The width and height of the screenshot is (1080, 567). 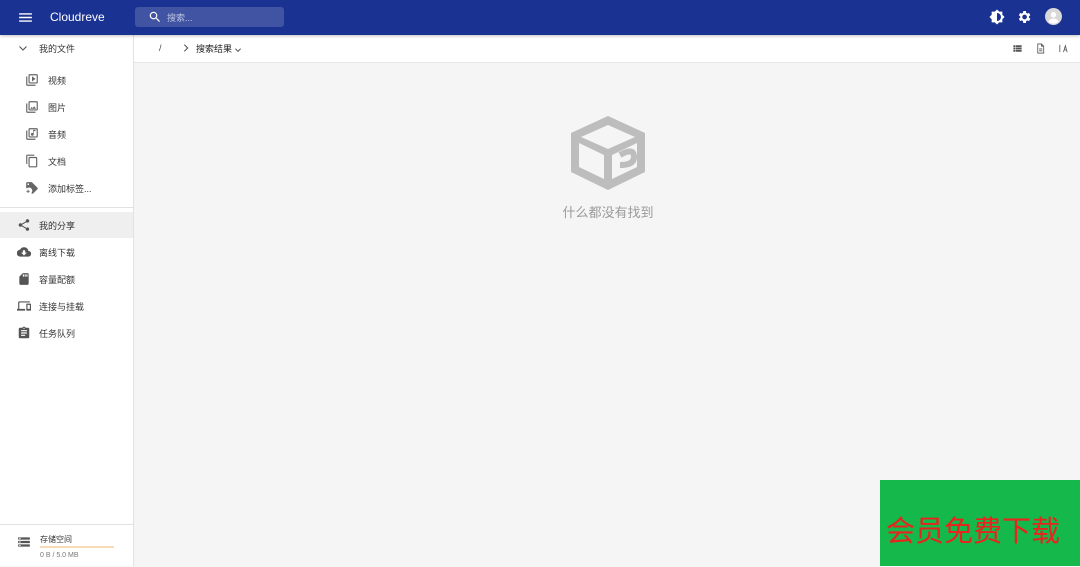 What do you see at coordinates (59, 555) in the screenshot?
I see `storage-usage: 0 B / 5.0 MB` at bounding box center [59, 555].